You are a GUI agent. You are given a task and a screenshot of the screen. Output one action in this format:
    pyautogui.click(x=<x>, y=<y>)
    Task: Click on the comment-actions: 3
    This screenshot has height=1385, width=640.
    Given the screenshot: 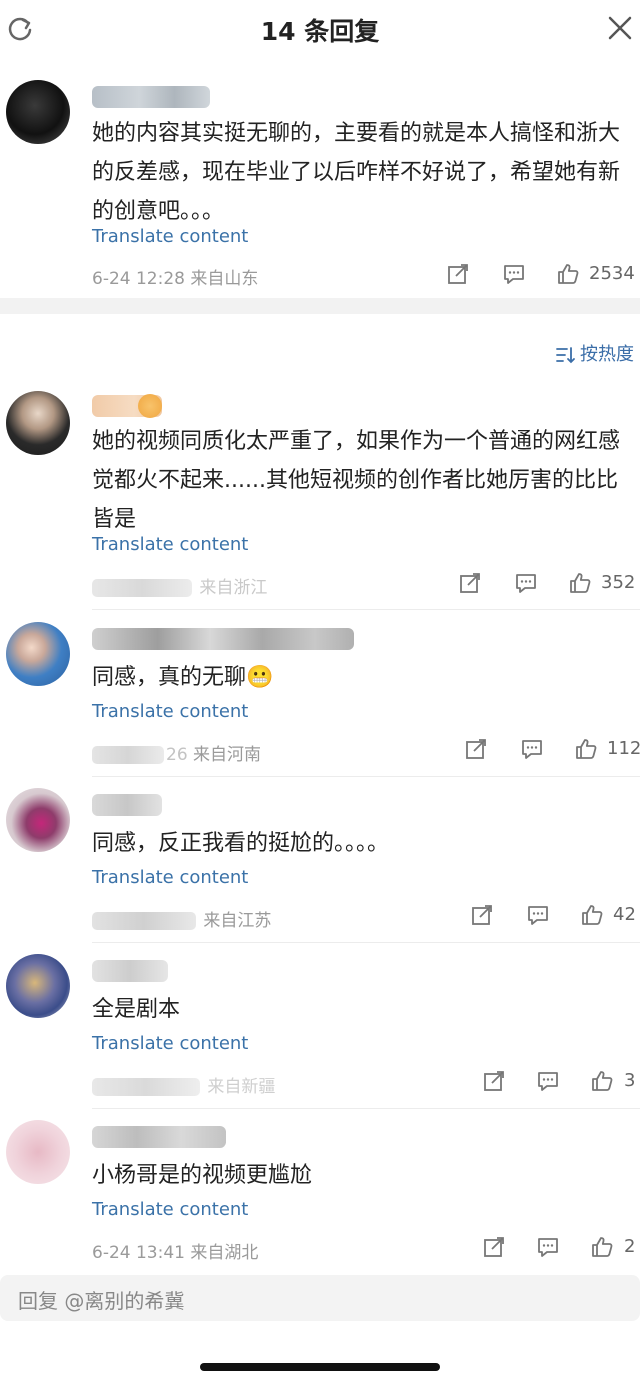 What is the action you would take?
    pyautogui.click(x=561, y=1083)
    